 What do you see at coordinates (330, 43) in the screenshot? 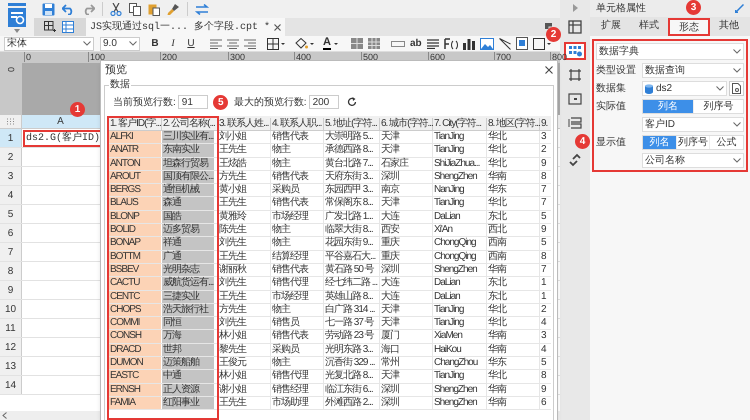
I see `font-color-button: A` at bounding box center [330, 43].